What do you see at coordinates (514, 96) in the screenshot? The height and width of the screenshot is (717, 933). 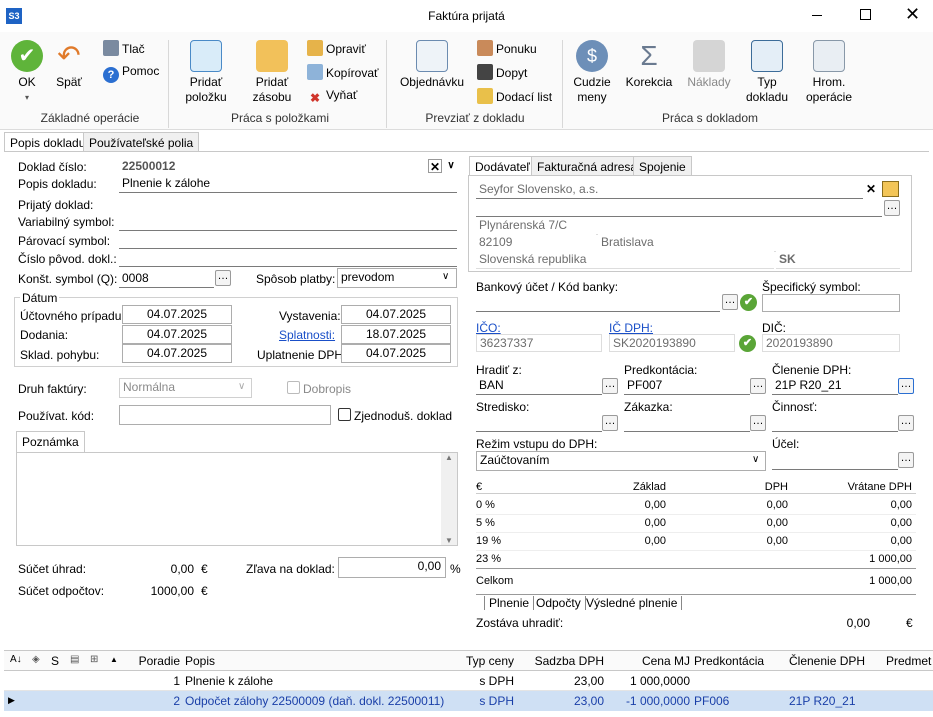 I see `delivery-note-button: Dodací list` at bounding box center [514, 96].